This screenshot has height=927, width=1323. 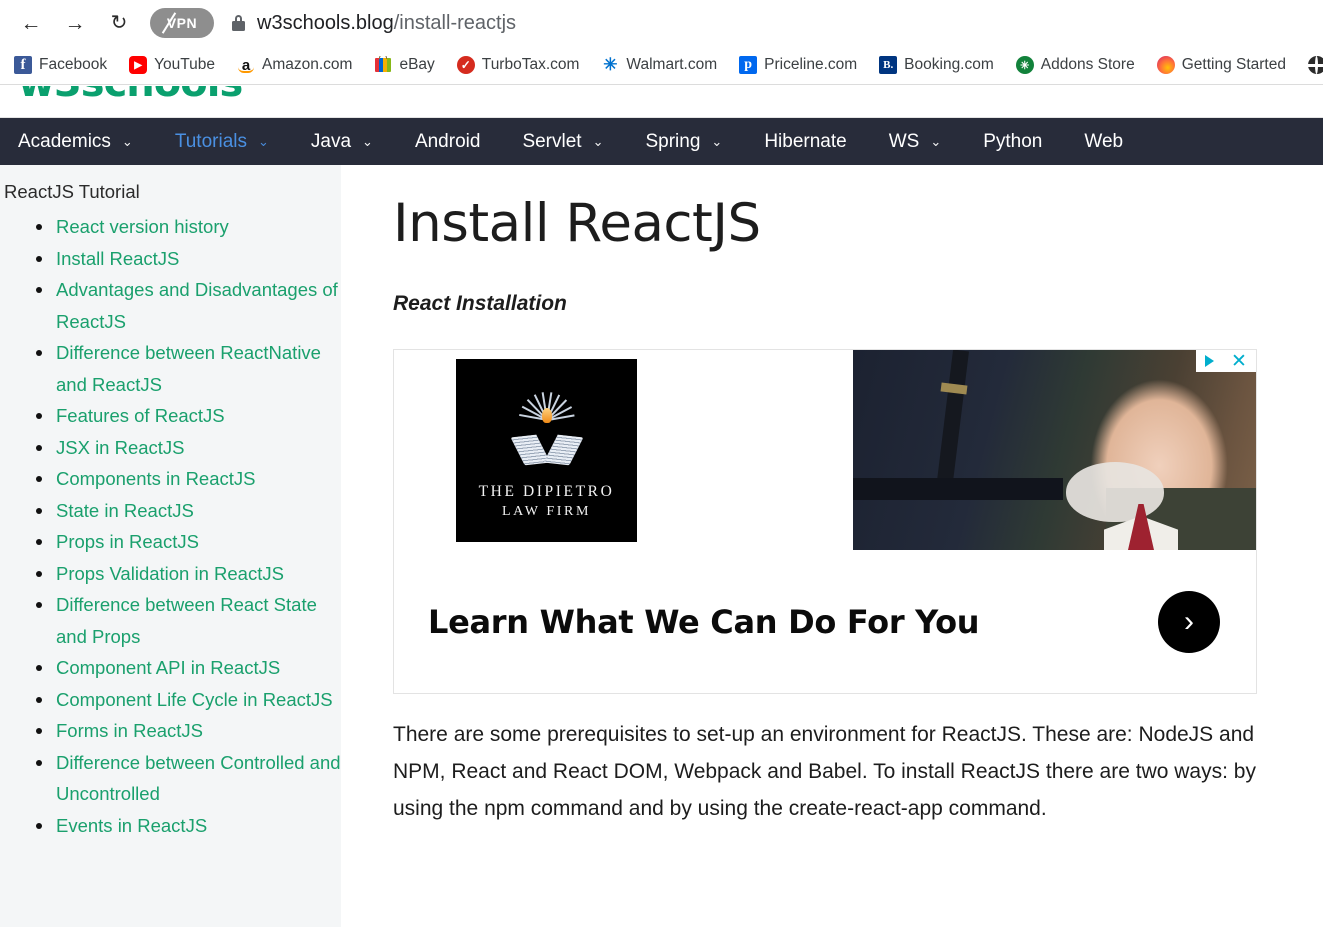 What do you see at coordinates (185, 620) in the screenshot?
I see `sidebar-item-difference-between-react-state-and-props: Difference between React State and Props` at bounding box center [185, 620].